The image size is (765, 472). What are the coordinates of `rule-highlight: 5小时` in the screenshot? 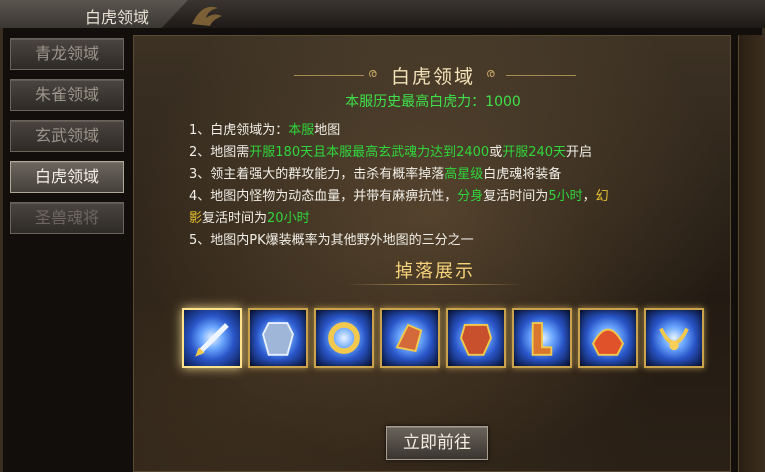 It's located at (565, 196).